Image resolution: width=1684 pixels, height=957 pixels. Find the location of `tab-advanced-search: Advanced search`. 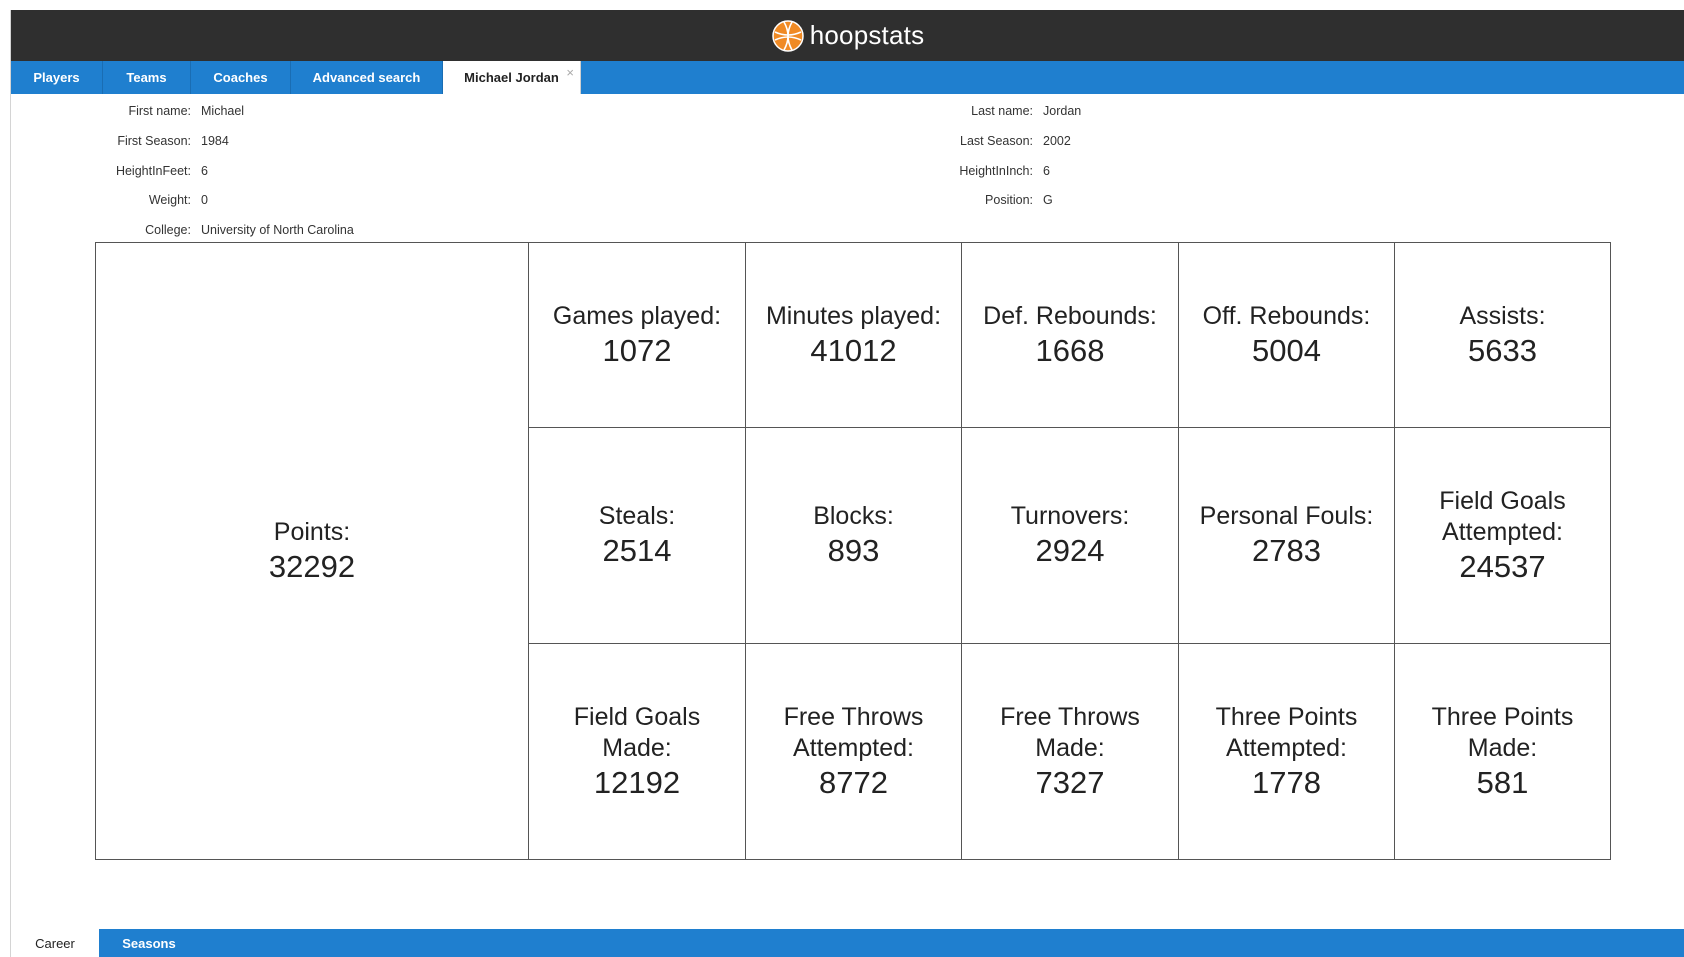

tab-advanced-search: Advanced search is located at coordinates (367, 77).